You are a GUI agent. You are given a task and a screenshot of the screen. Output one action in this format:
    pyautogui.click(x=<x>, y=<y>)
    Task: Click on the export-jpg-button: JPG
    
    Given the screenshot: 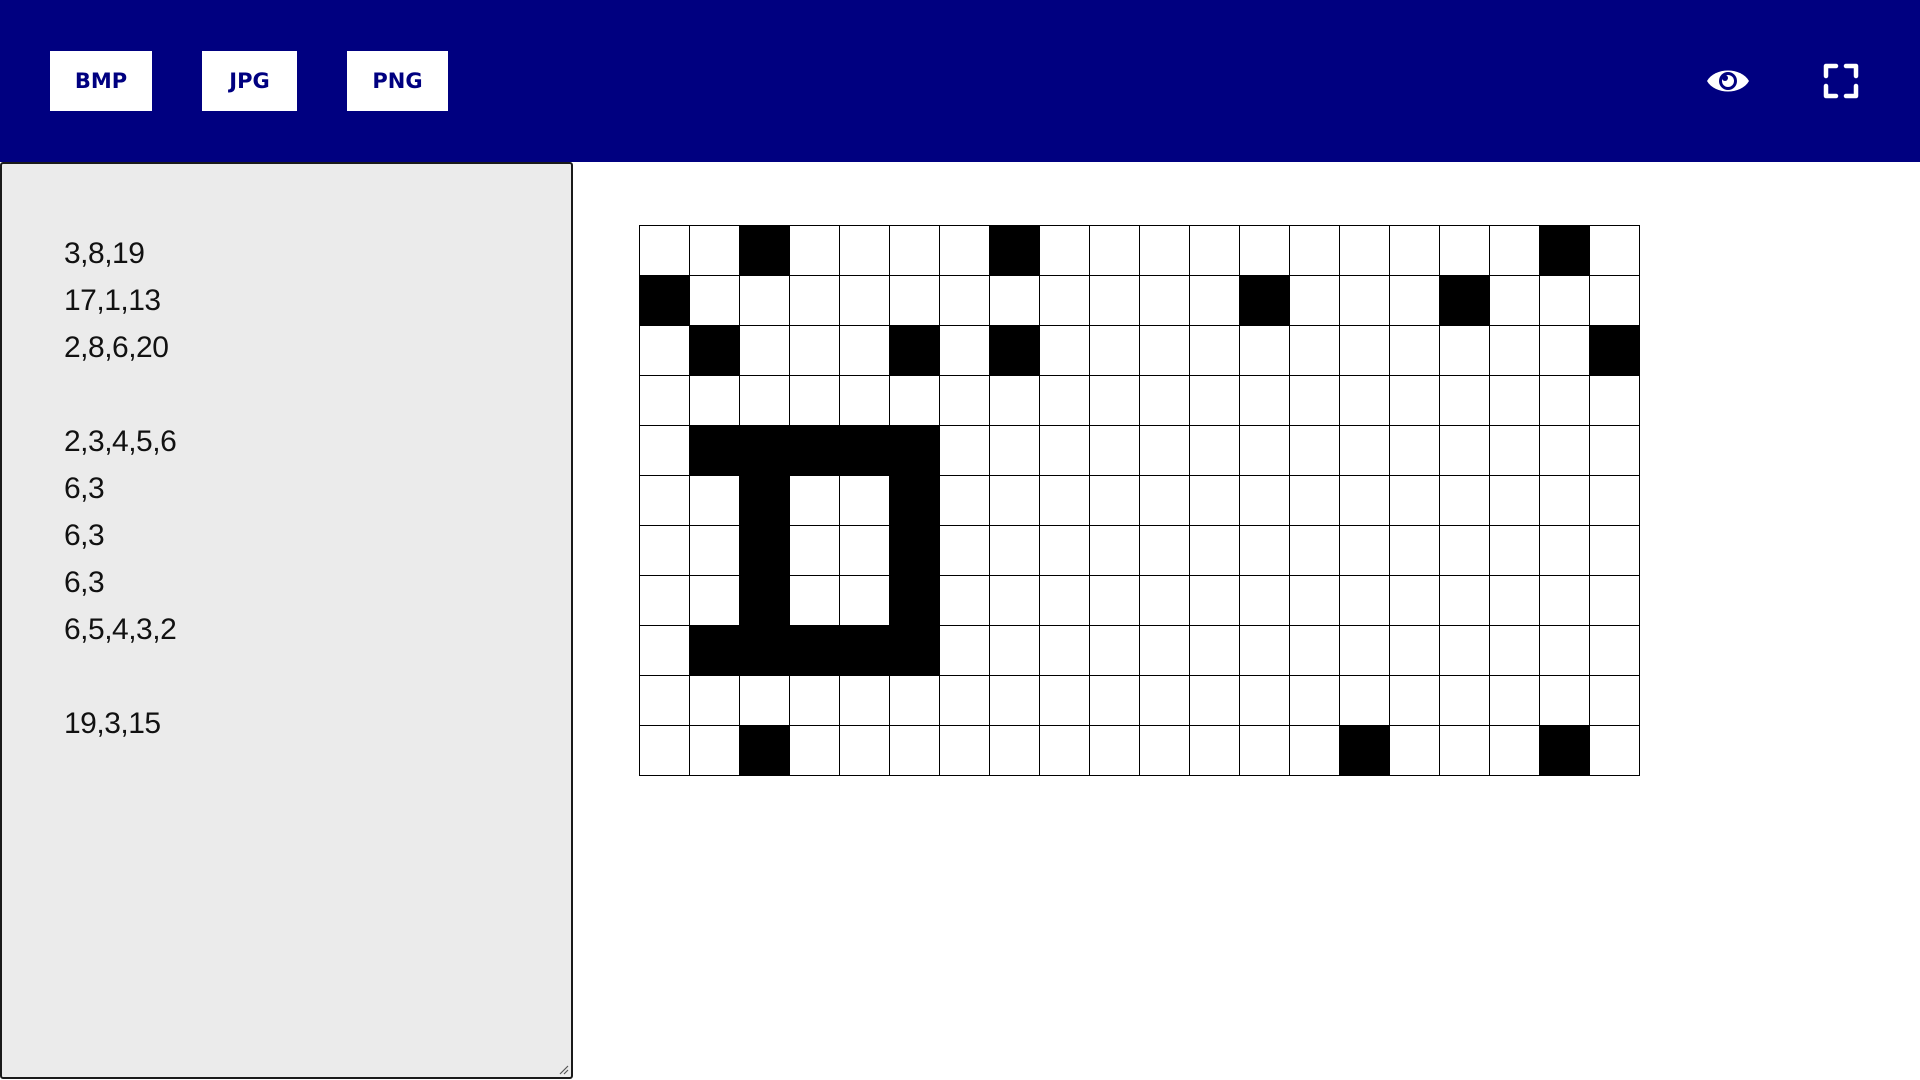 What is the action you would take?
    pyautogui.click(x=249, y=81)
    